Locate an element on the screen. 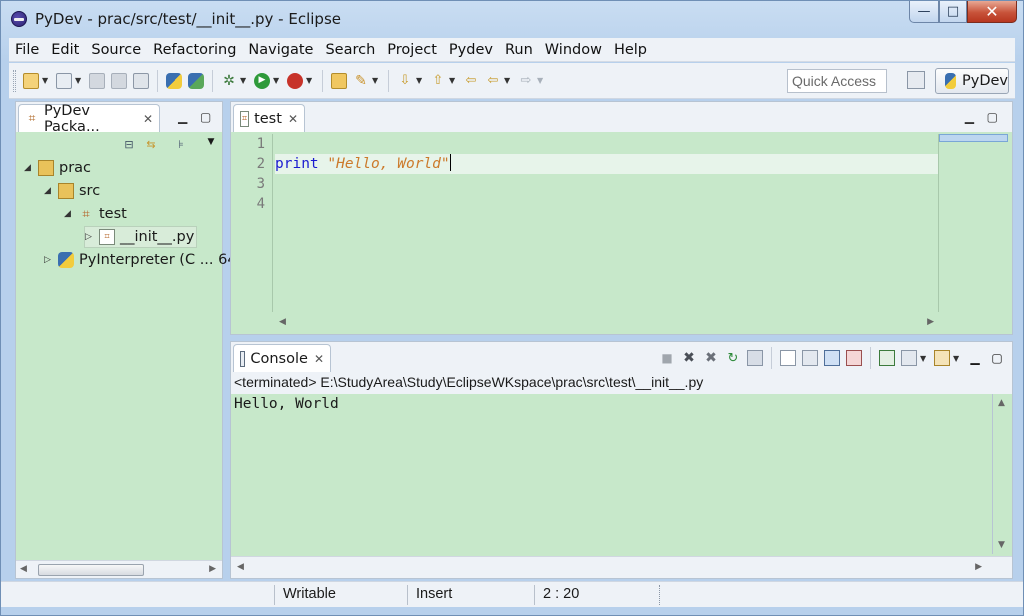 The height and width of the screenshot is (616, 1024). tab-editor-test: ⌗ test ✕ is located at coordinates (269, 118).